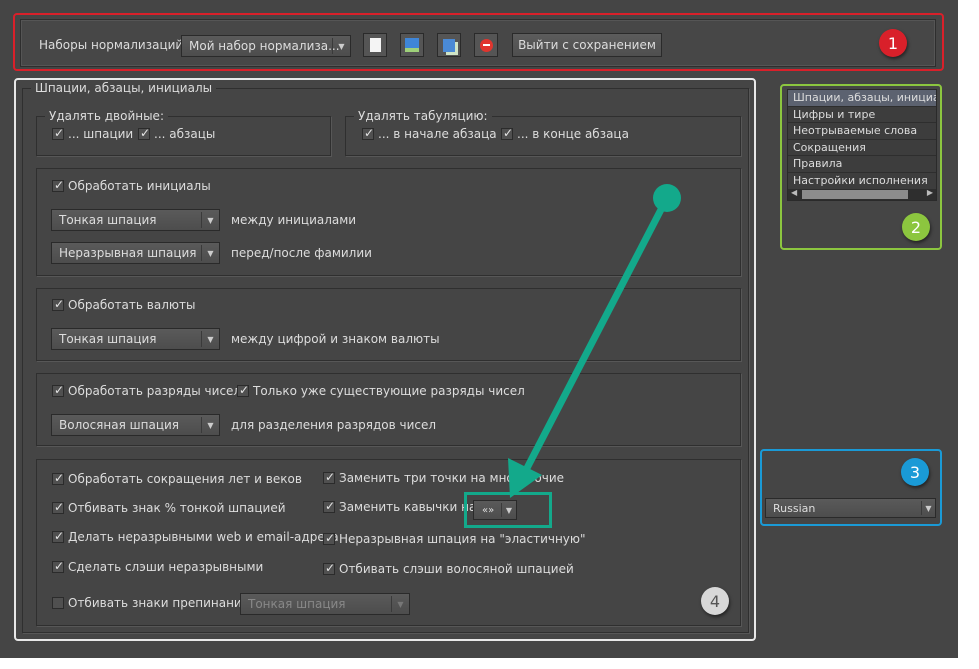  What do you see at coordinates (525, 478) in the screenshot?
I see `arrow-head` at bounding box center [525, 478].